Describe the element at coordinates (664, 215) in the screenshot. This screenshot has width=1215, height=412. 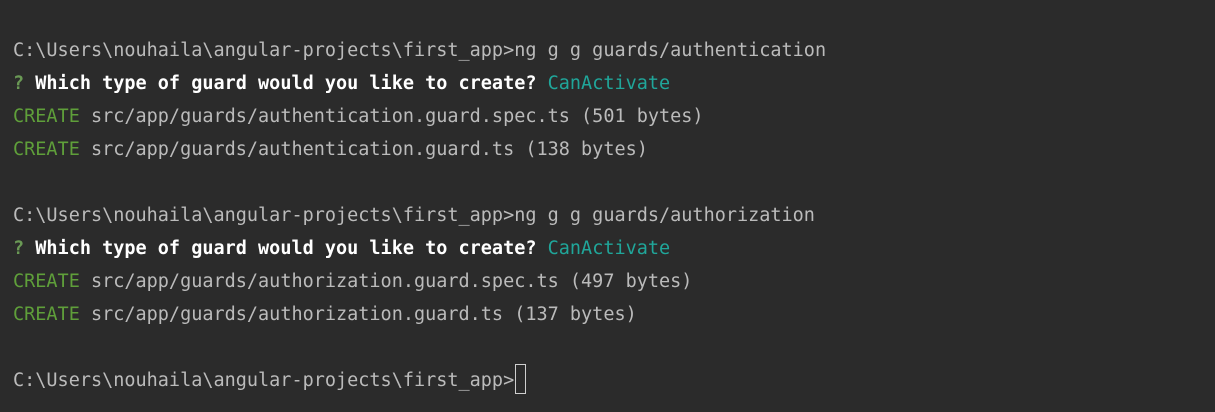
I see `command-text: ng g g guards/authorization` at that location.